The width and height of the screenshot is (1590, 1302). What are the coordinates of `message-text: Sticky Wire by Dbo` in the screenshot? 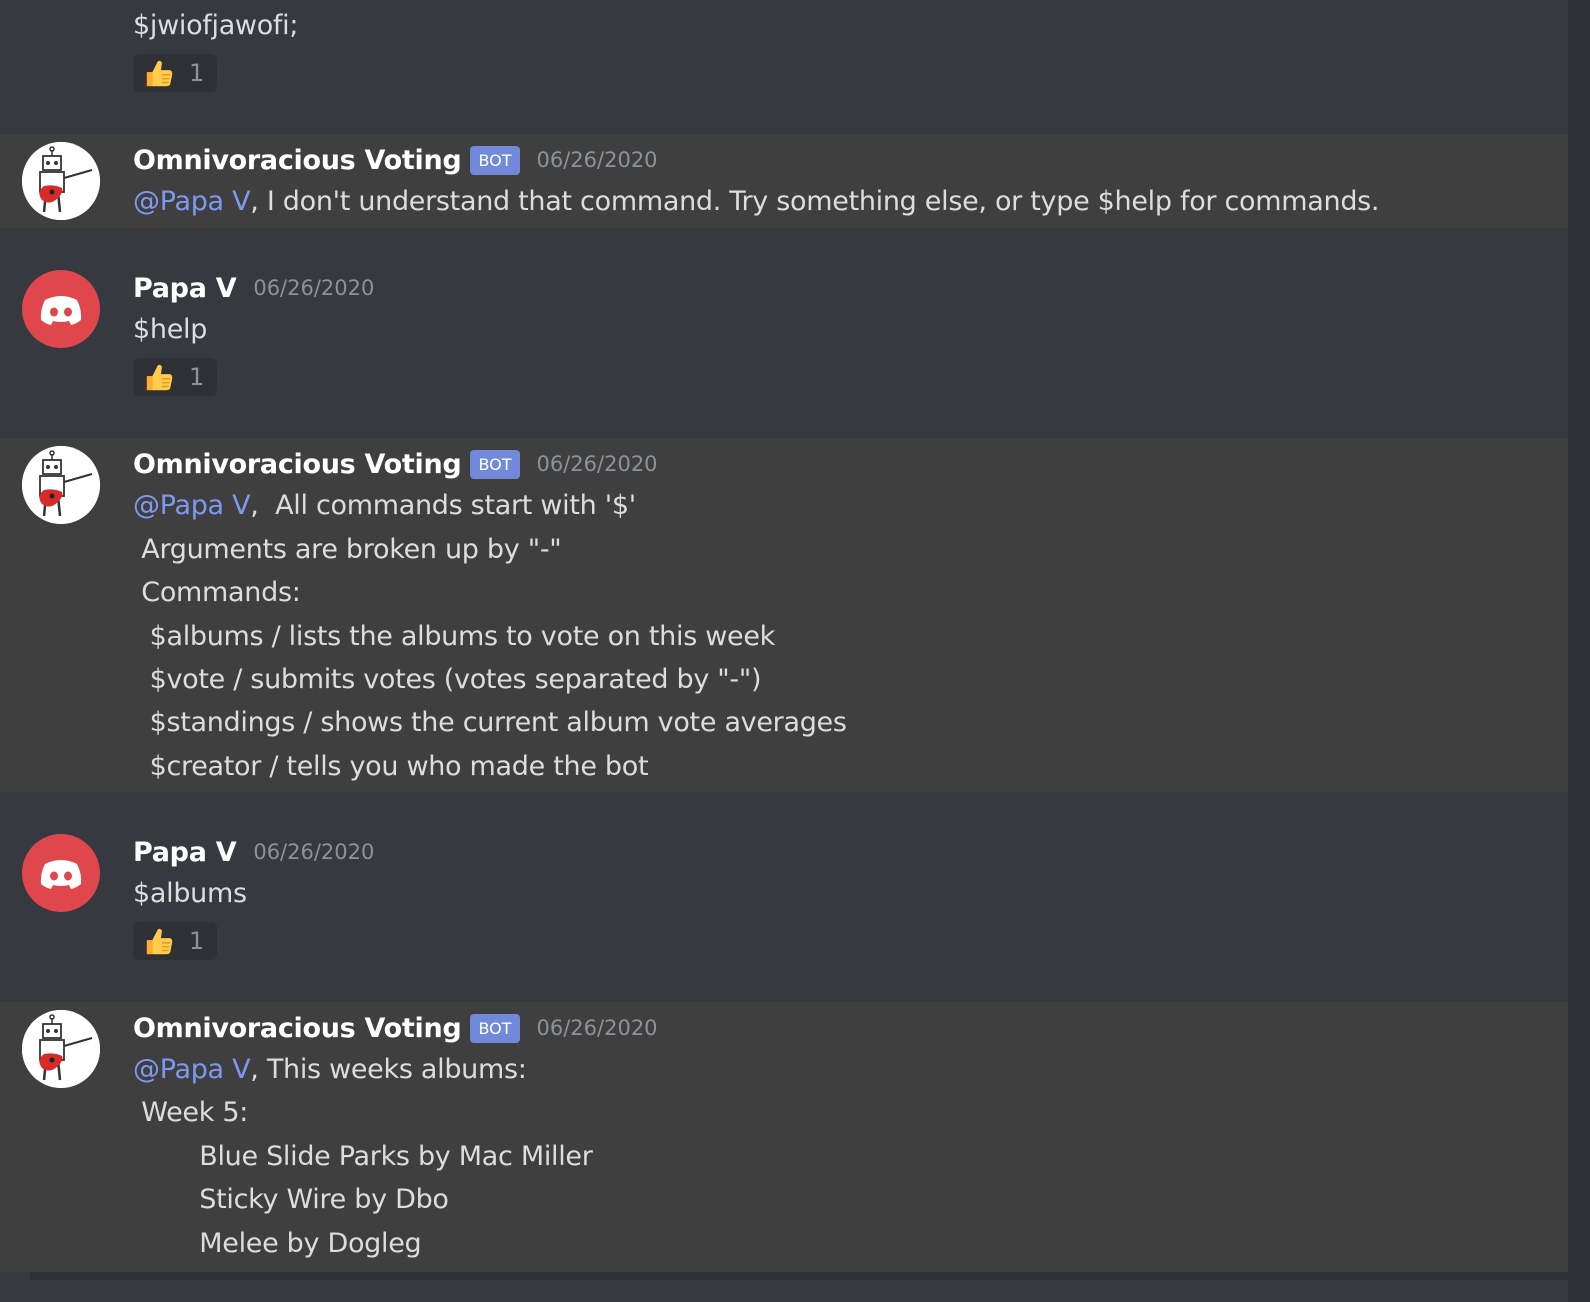 It's located at (291, 1199).